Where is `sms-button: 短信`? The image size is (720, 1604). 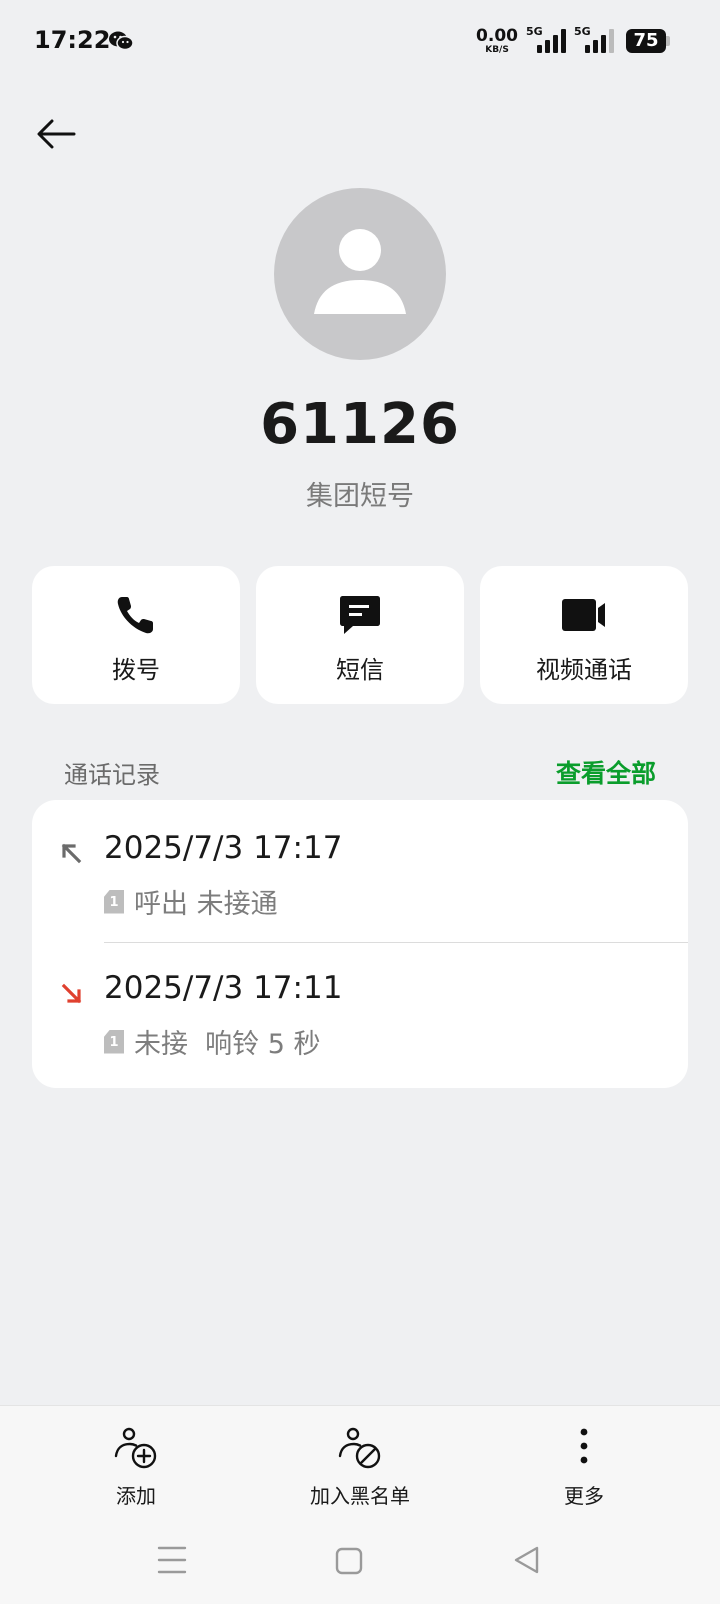
sms-button: 短信 is located at coordinates (360, 635).